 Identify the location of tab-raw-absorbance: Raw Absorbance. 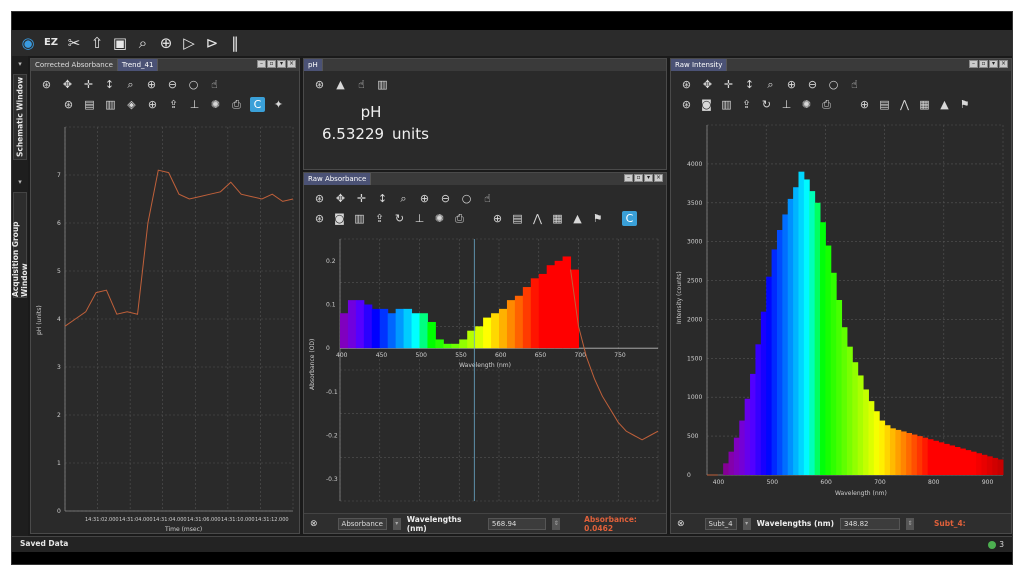
(338, 179).